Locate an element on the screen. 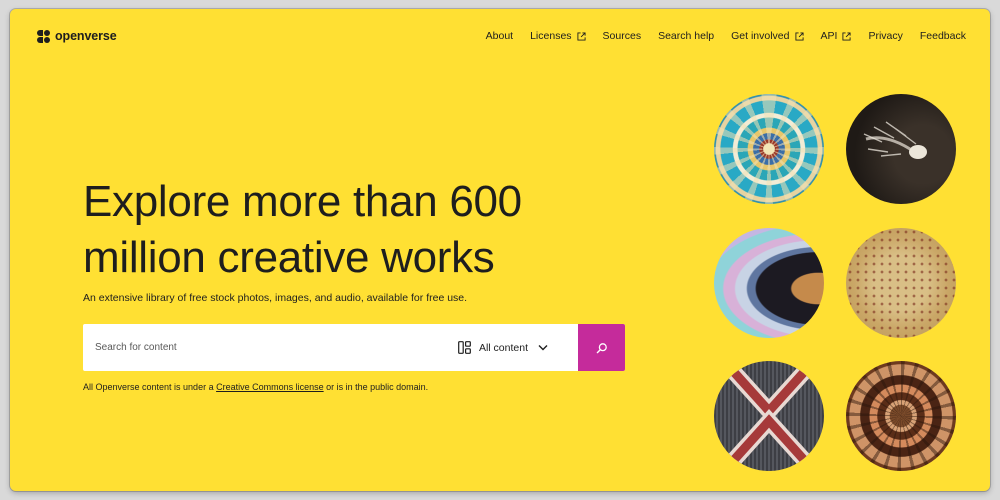  gallery-image-circular-carving is located at coordinates (901, 416).